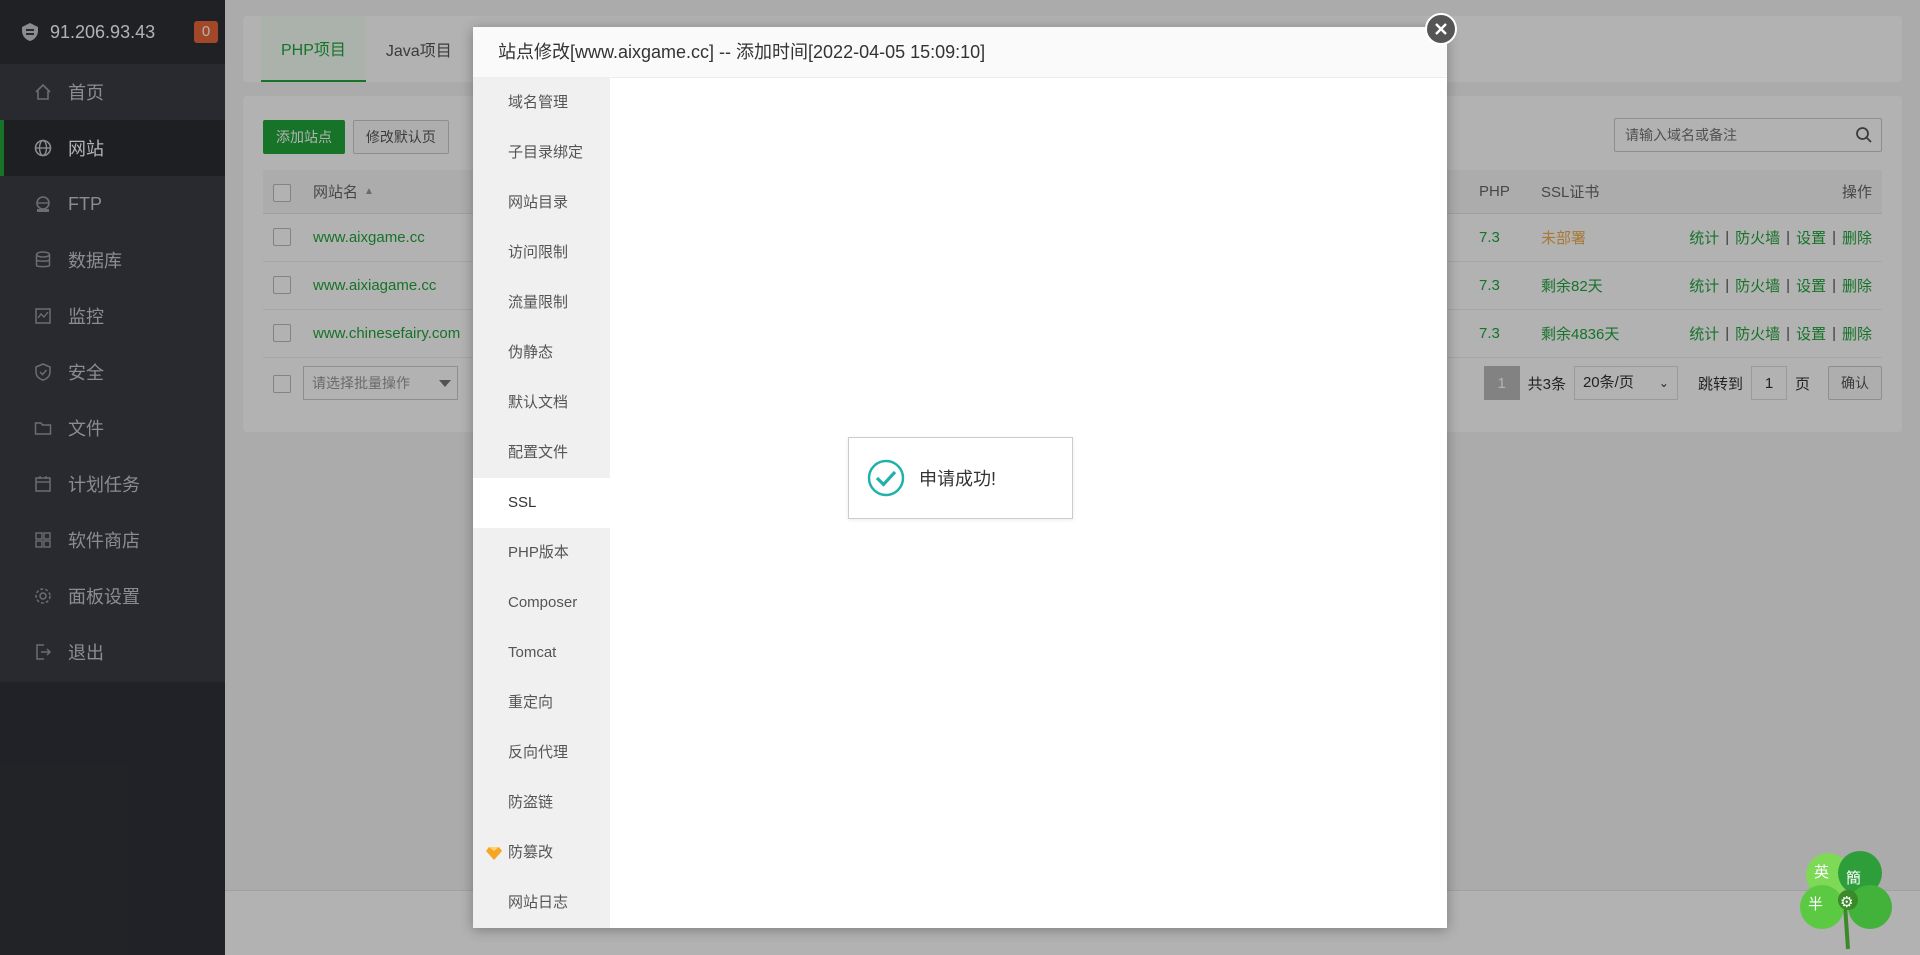 The height and width of the screenshot is (955, 1920). Describe the element at coordinates (541, 253) in the screenshot. I see `menu-item-access-limit: 访问限制` at that location.